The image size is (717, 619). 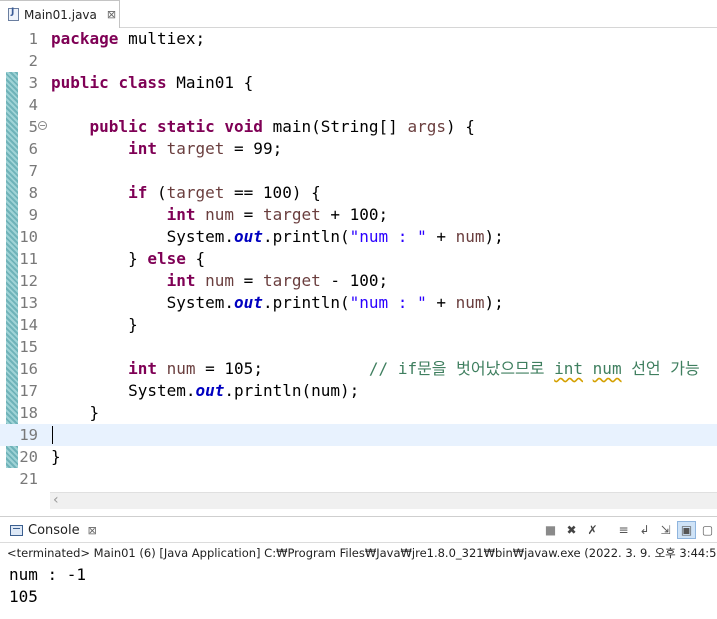 What do you see at coordinates (48, 574) in the screenshot?
I see `console-output-line: num : -1` at bounding box center [48, 574].